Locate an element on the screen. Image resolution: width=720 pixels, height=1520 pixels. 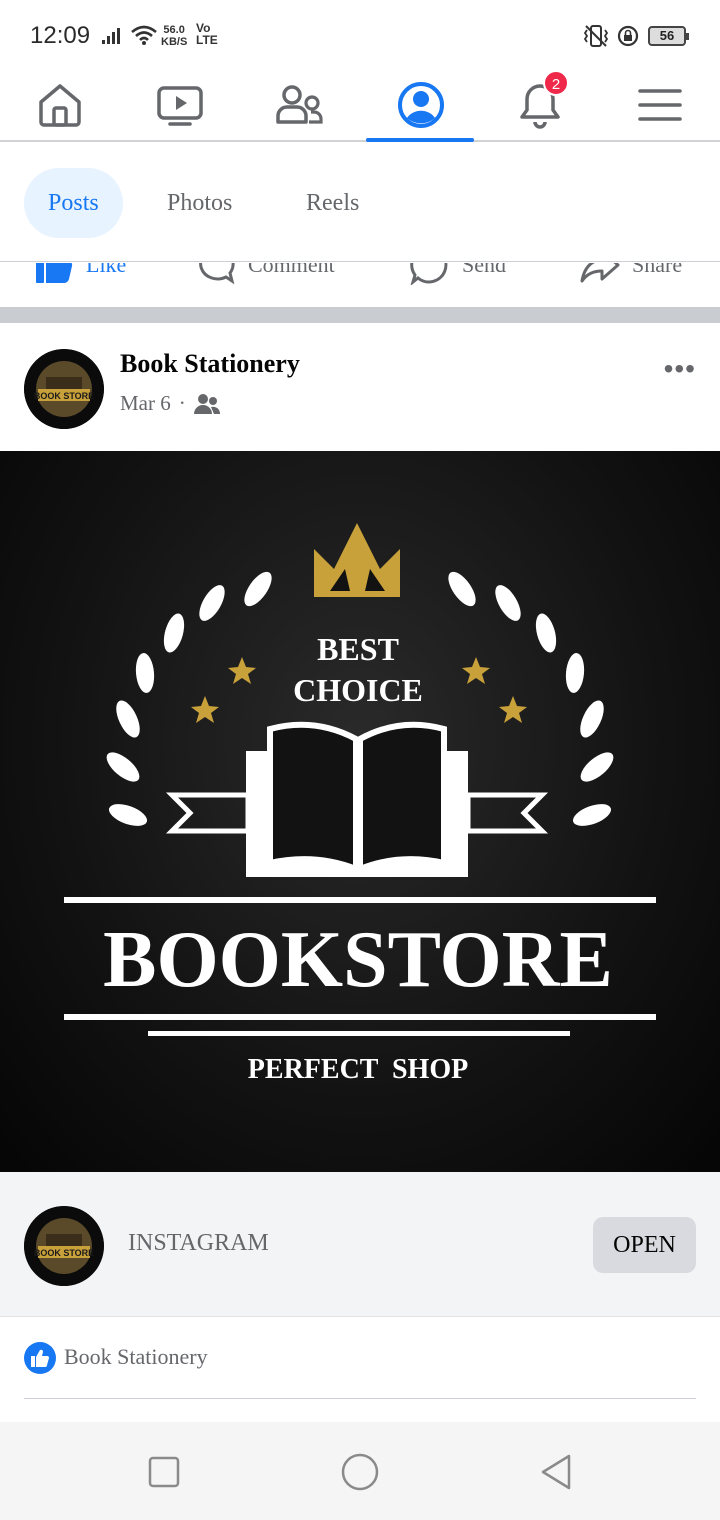
friends-icon is located at coordinates (299, 104).